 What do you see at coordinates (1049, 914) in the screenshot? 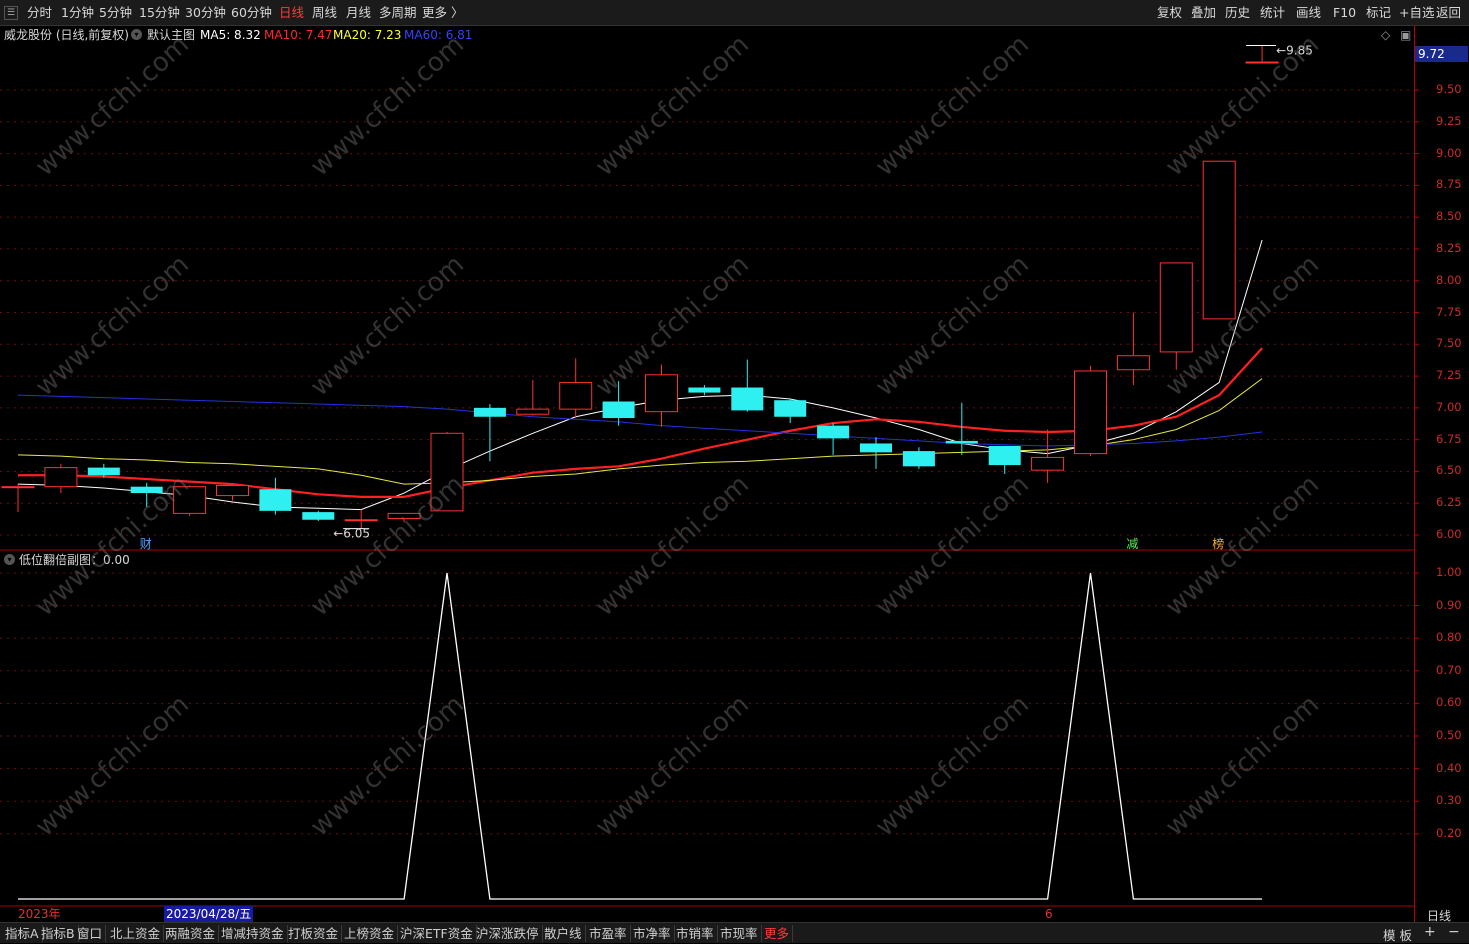
I see `month-label: 6` at bounding box center [1049, 914].